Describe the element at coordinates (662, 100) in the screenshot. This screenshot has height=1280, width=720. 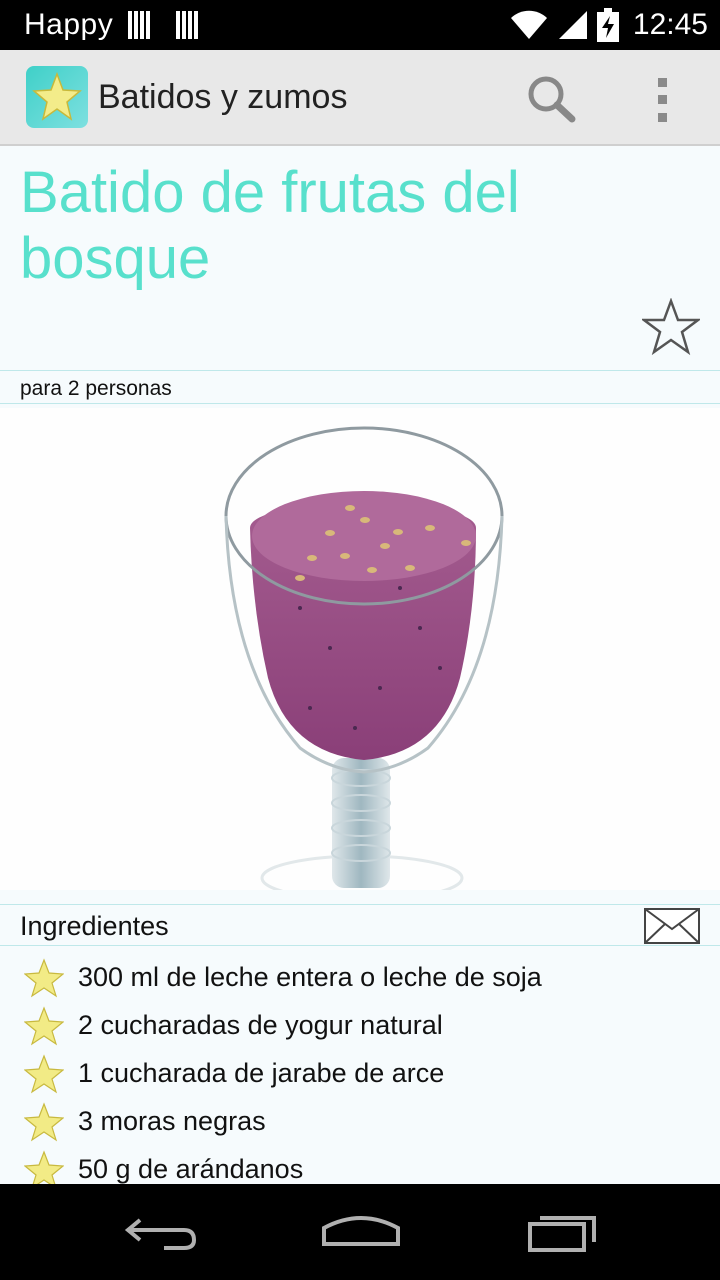
I see `overflow-menu-icon` at that location.